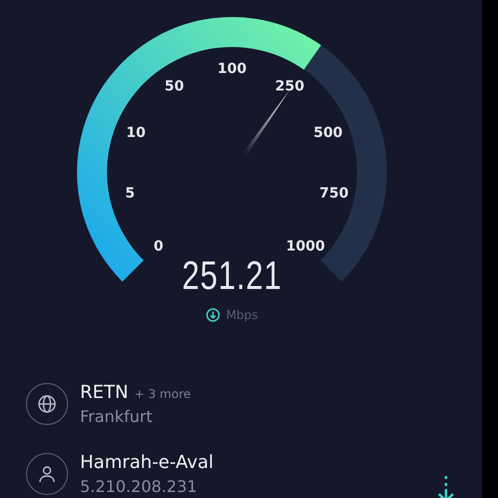 The width and height of the screenshot is (498, 498). Describe the element at coordinates (139, 486) in the screenshot. I see `ip-address: 5.210.208.231` at that location.